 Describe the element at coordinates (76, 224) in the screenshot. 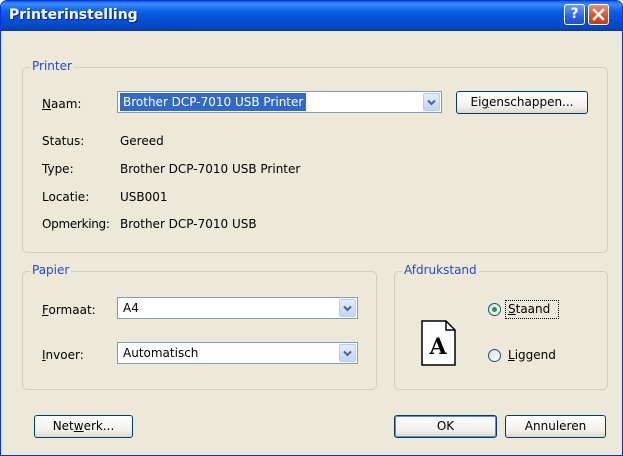

I see `comment-label: Opmerking:` at that location.